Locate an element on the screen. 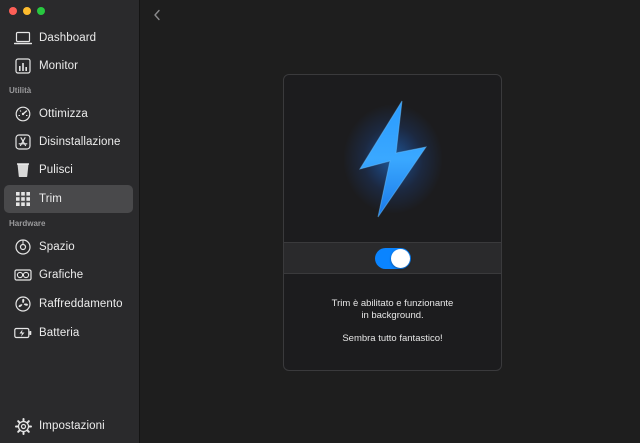 This screenshot has height=443, width=640. close-window-button is located at coordinates (13, 11).